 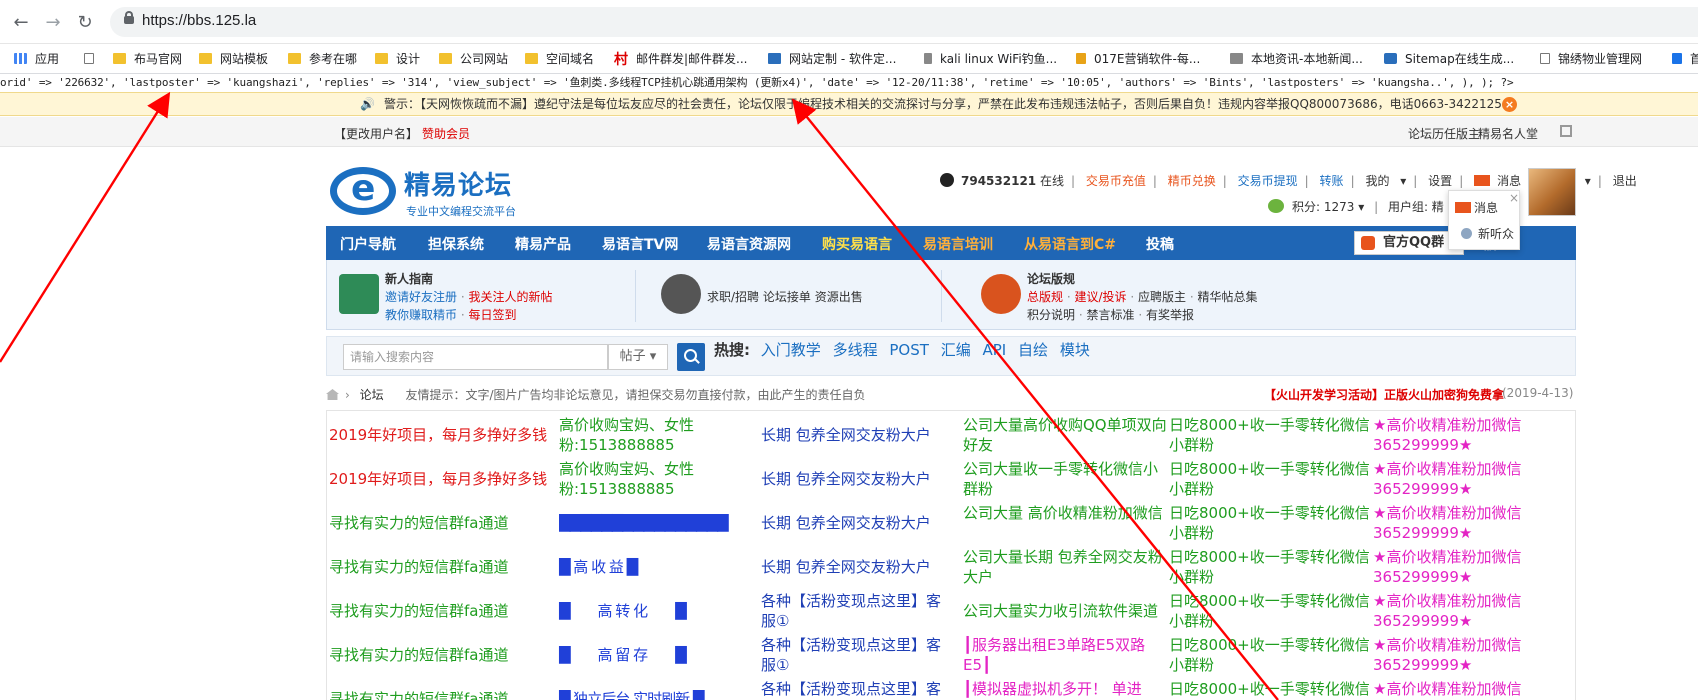 I want to click on report-link: 有奖举报, so click(x=1170, y=315).